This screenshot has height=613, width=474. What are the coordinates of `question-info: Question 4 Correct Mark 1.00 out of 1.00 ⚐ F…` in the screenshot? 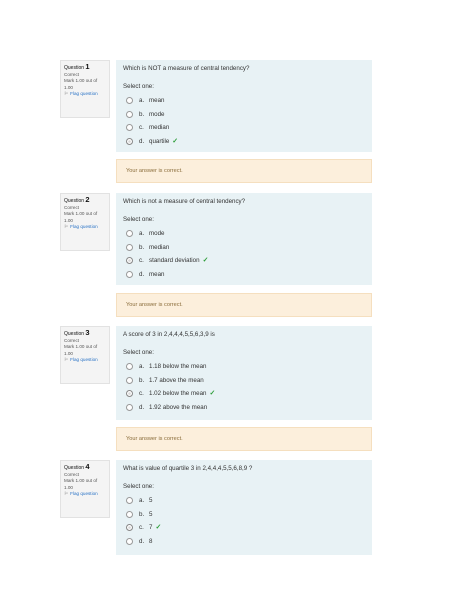 It's located at (85, 489).